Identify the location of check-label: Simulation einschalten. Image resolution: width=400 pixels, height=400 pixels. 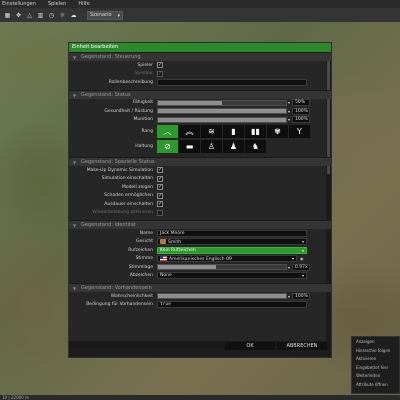
(127, 179).